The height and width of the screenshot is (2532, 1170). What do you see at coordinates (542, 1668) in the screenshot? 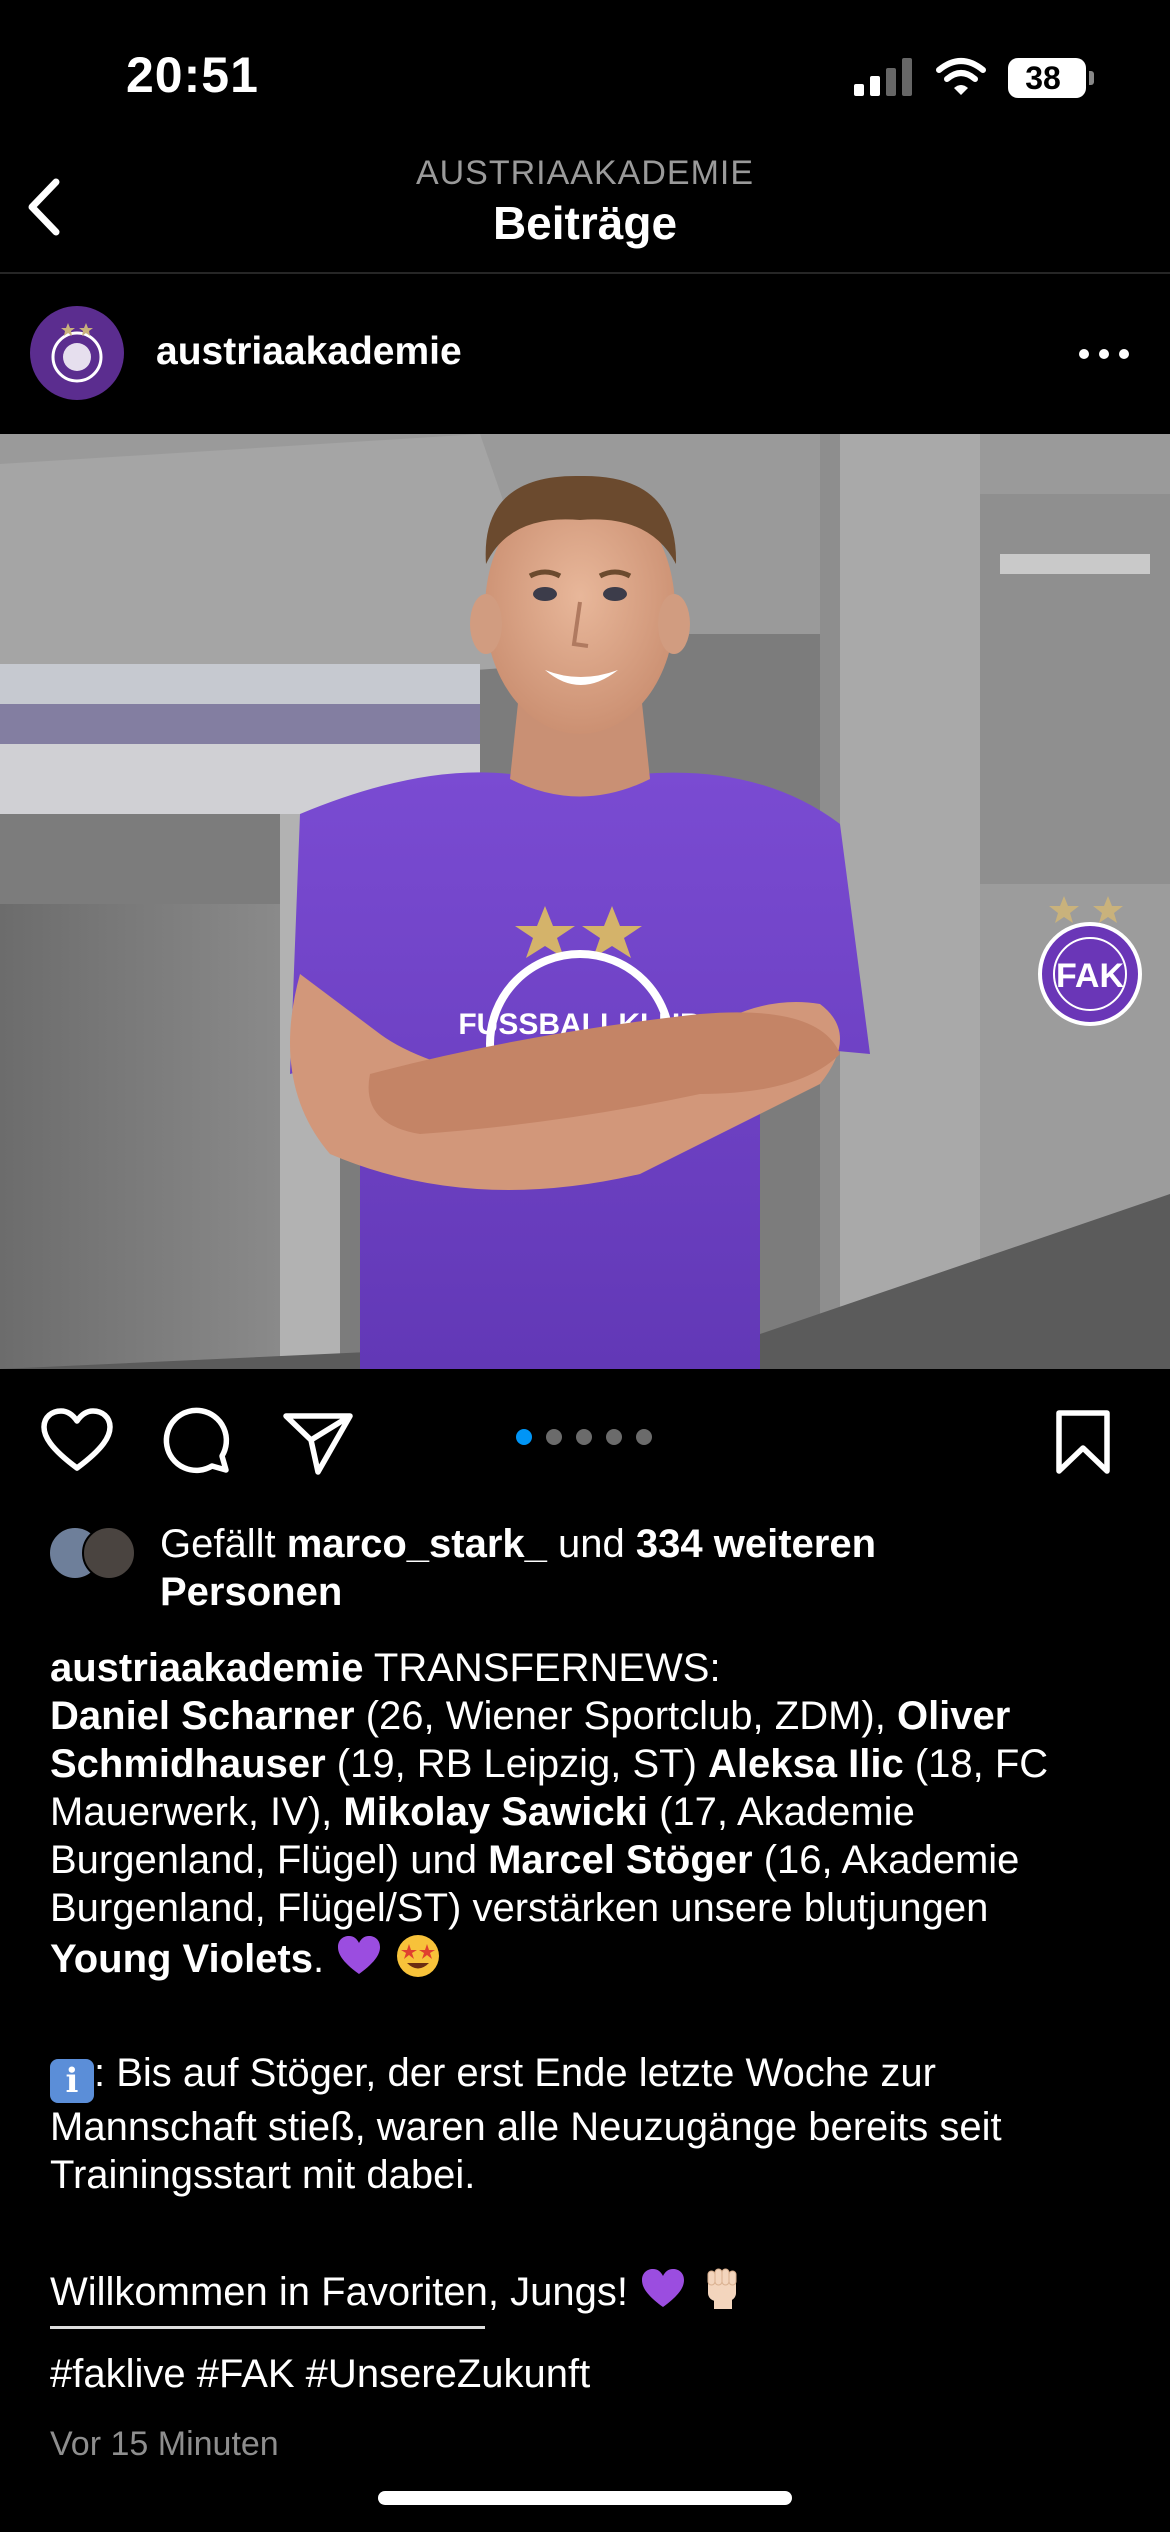
I see `caption-headline: TRANSFERNEWS:` at bounding box center [542, 1668].